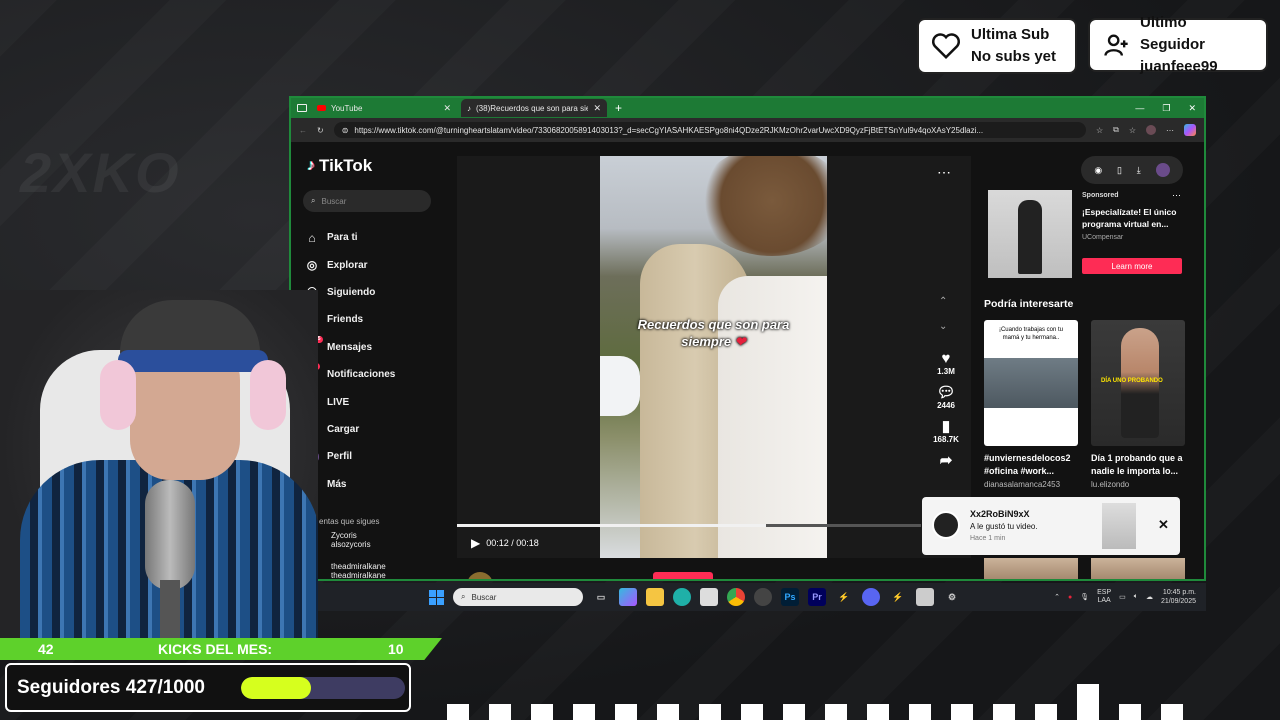 This screenshot has width=1280, height=720. Describe the element at coordinates (350, 264) in the screenshot. I see `sidebar-item-explorar: ◎ Explorar` at that location.